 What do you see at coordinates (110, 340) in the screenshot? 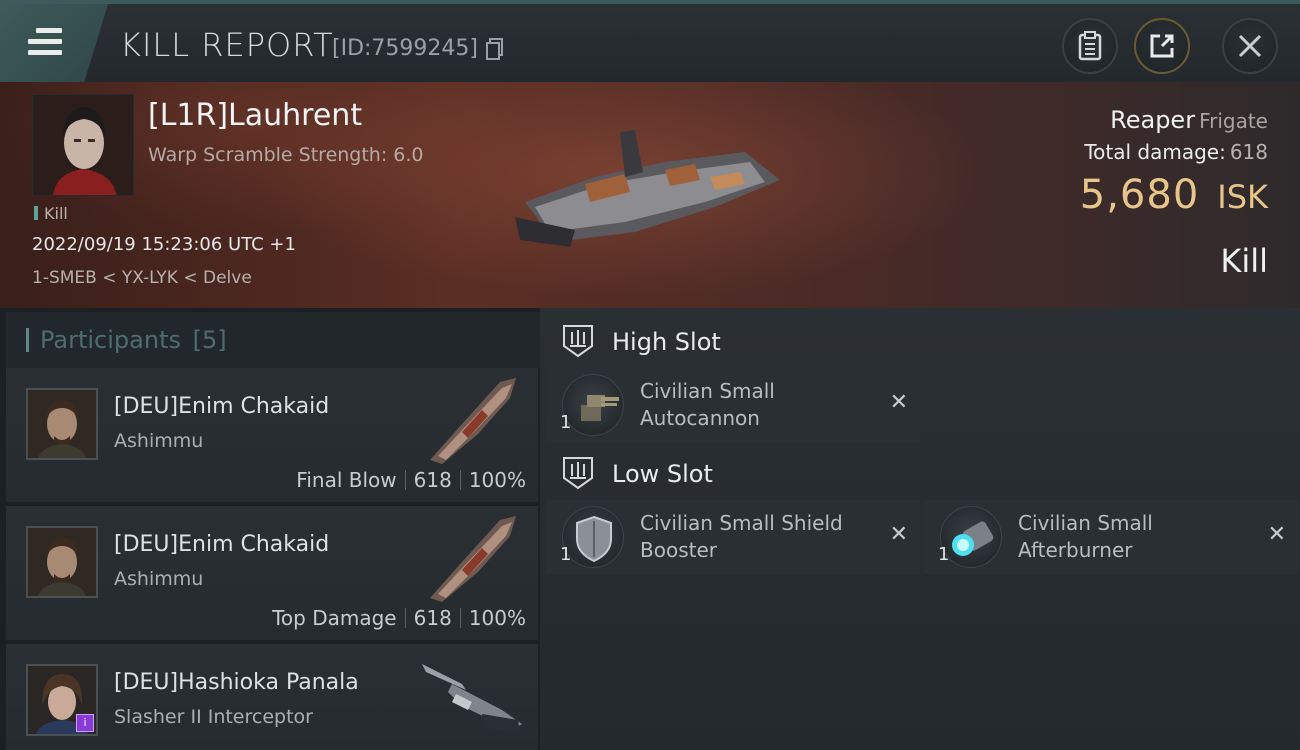
I see `participants-title-text: Participants` at bounding box center [110, 340].